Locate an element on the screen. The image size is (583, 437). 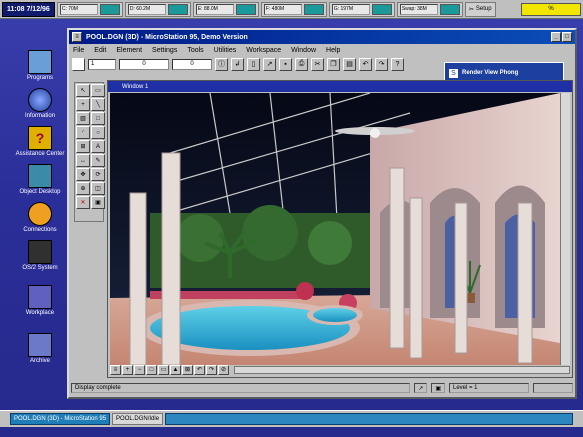
copy-icon: ❐ is located at coordinates (333, 64).